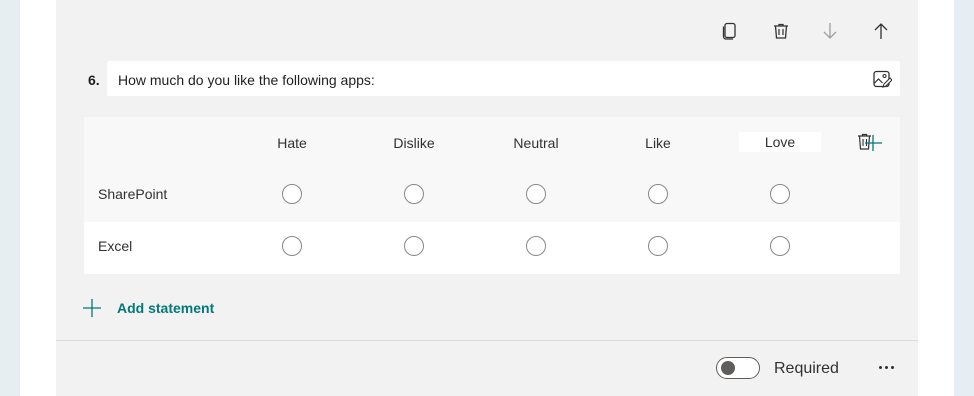  What do you see at coordinates (503, 78) in the screenshot?
I see `question-title-field: How much do you like the following apps:` at bounding box center [503, 78].